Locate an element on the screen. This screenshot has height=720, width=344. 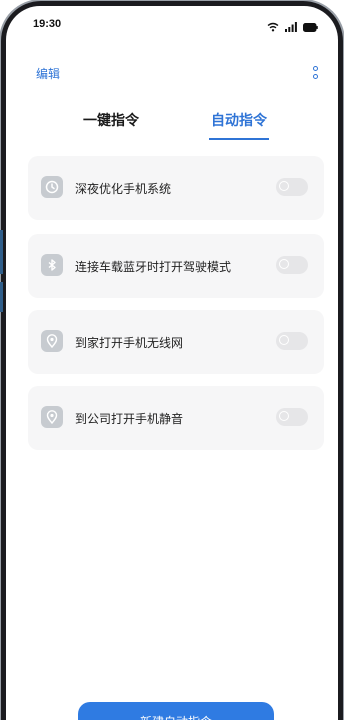
more-vertical-icon is located at coordinates (315, 72).